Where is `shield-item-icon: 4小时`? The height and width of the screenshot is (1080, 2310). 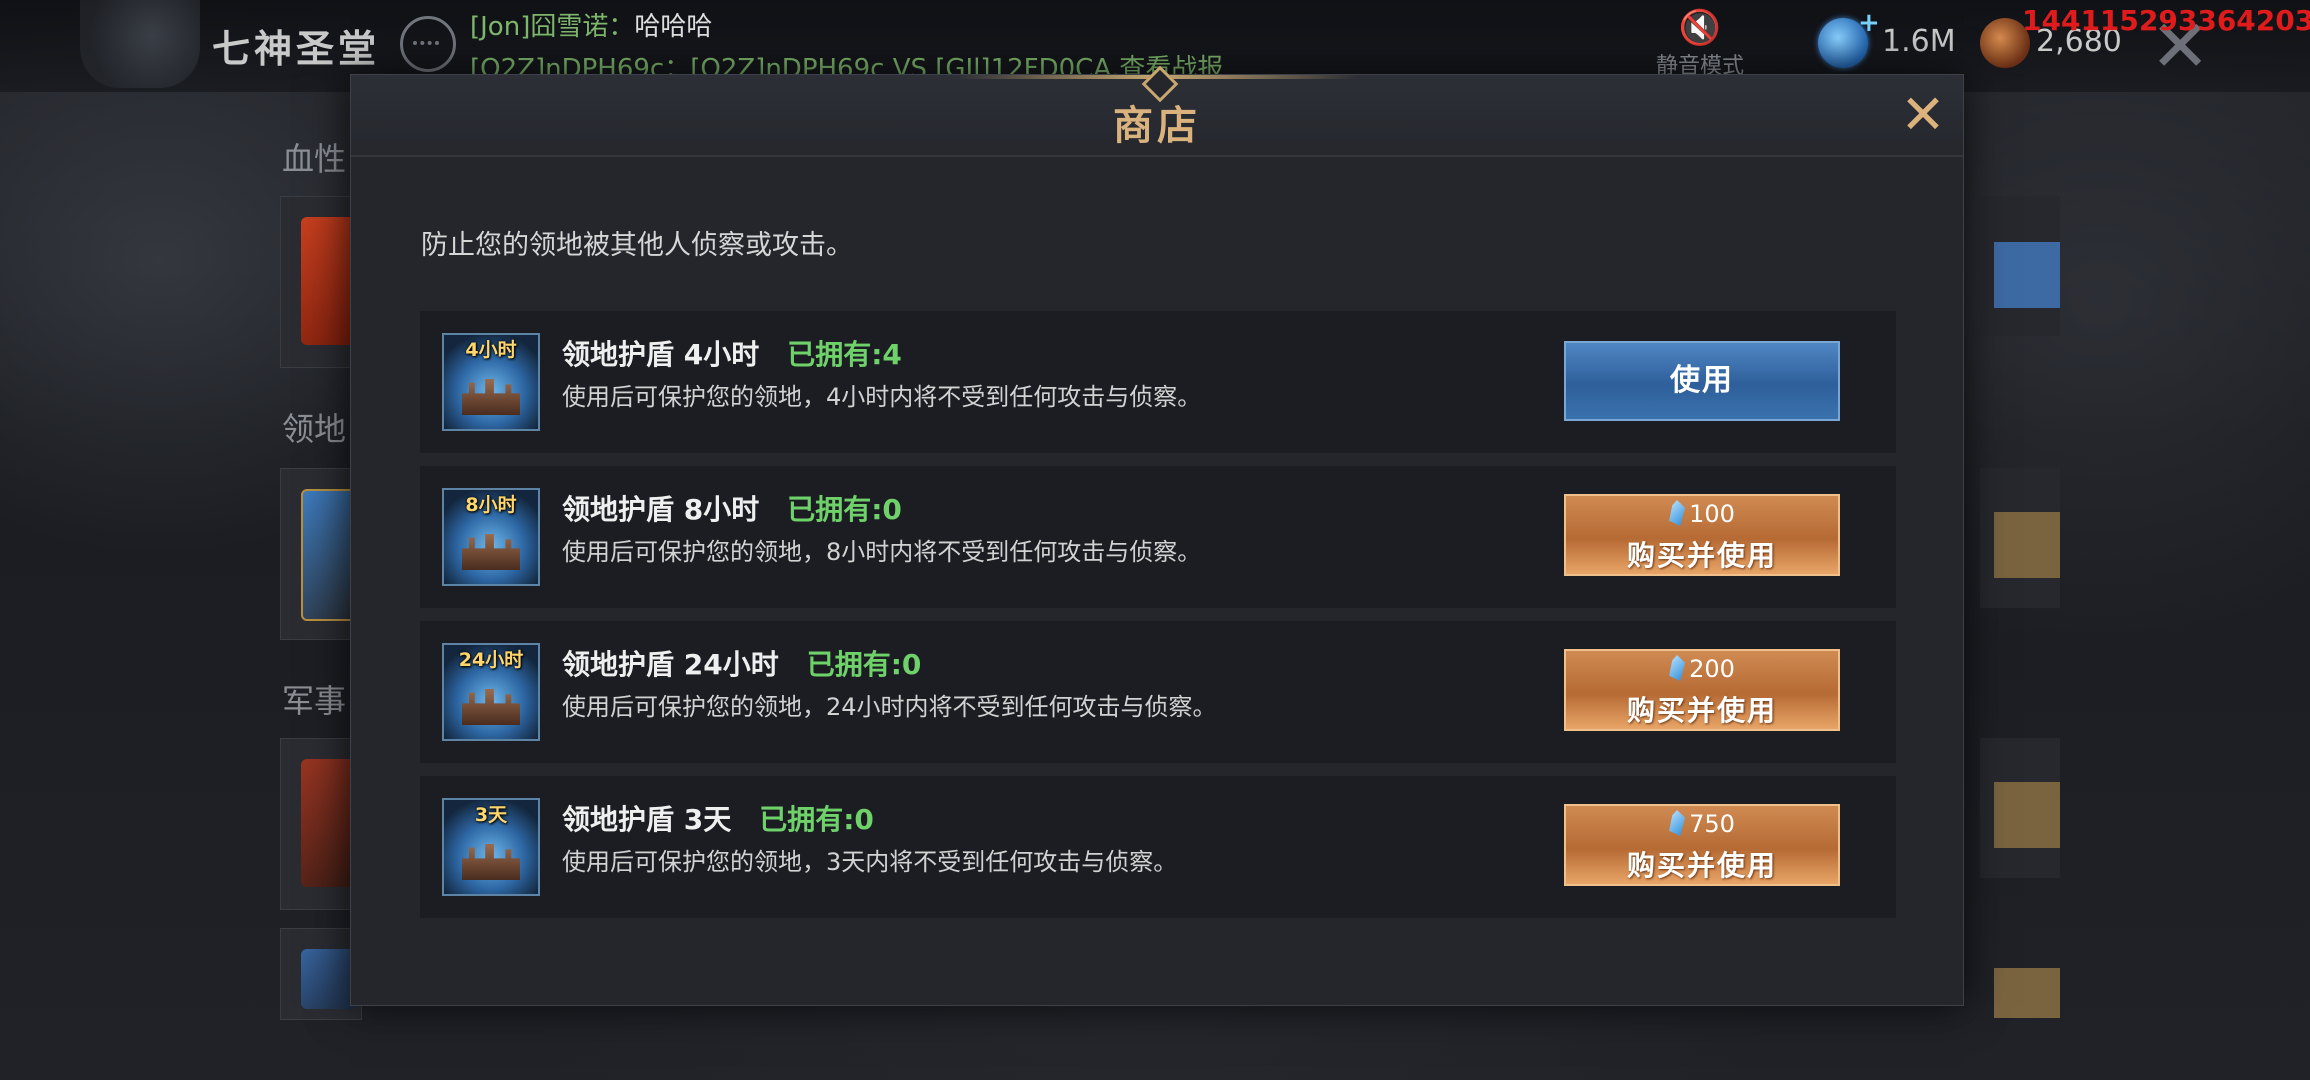
shield-item-icon: 4小时 is located at coordinates (491, 382).